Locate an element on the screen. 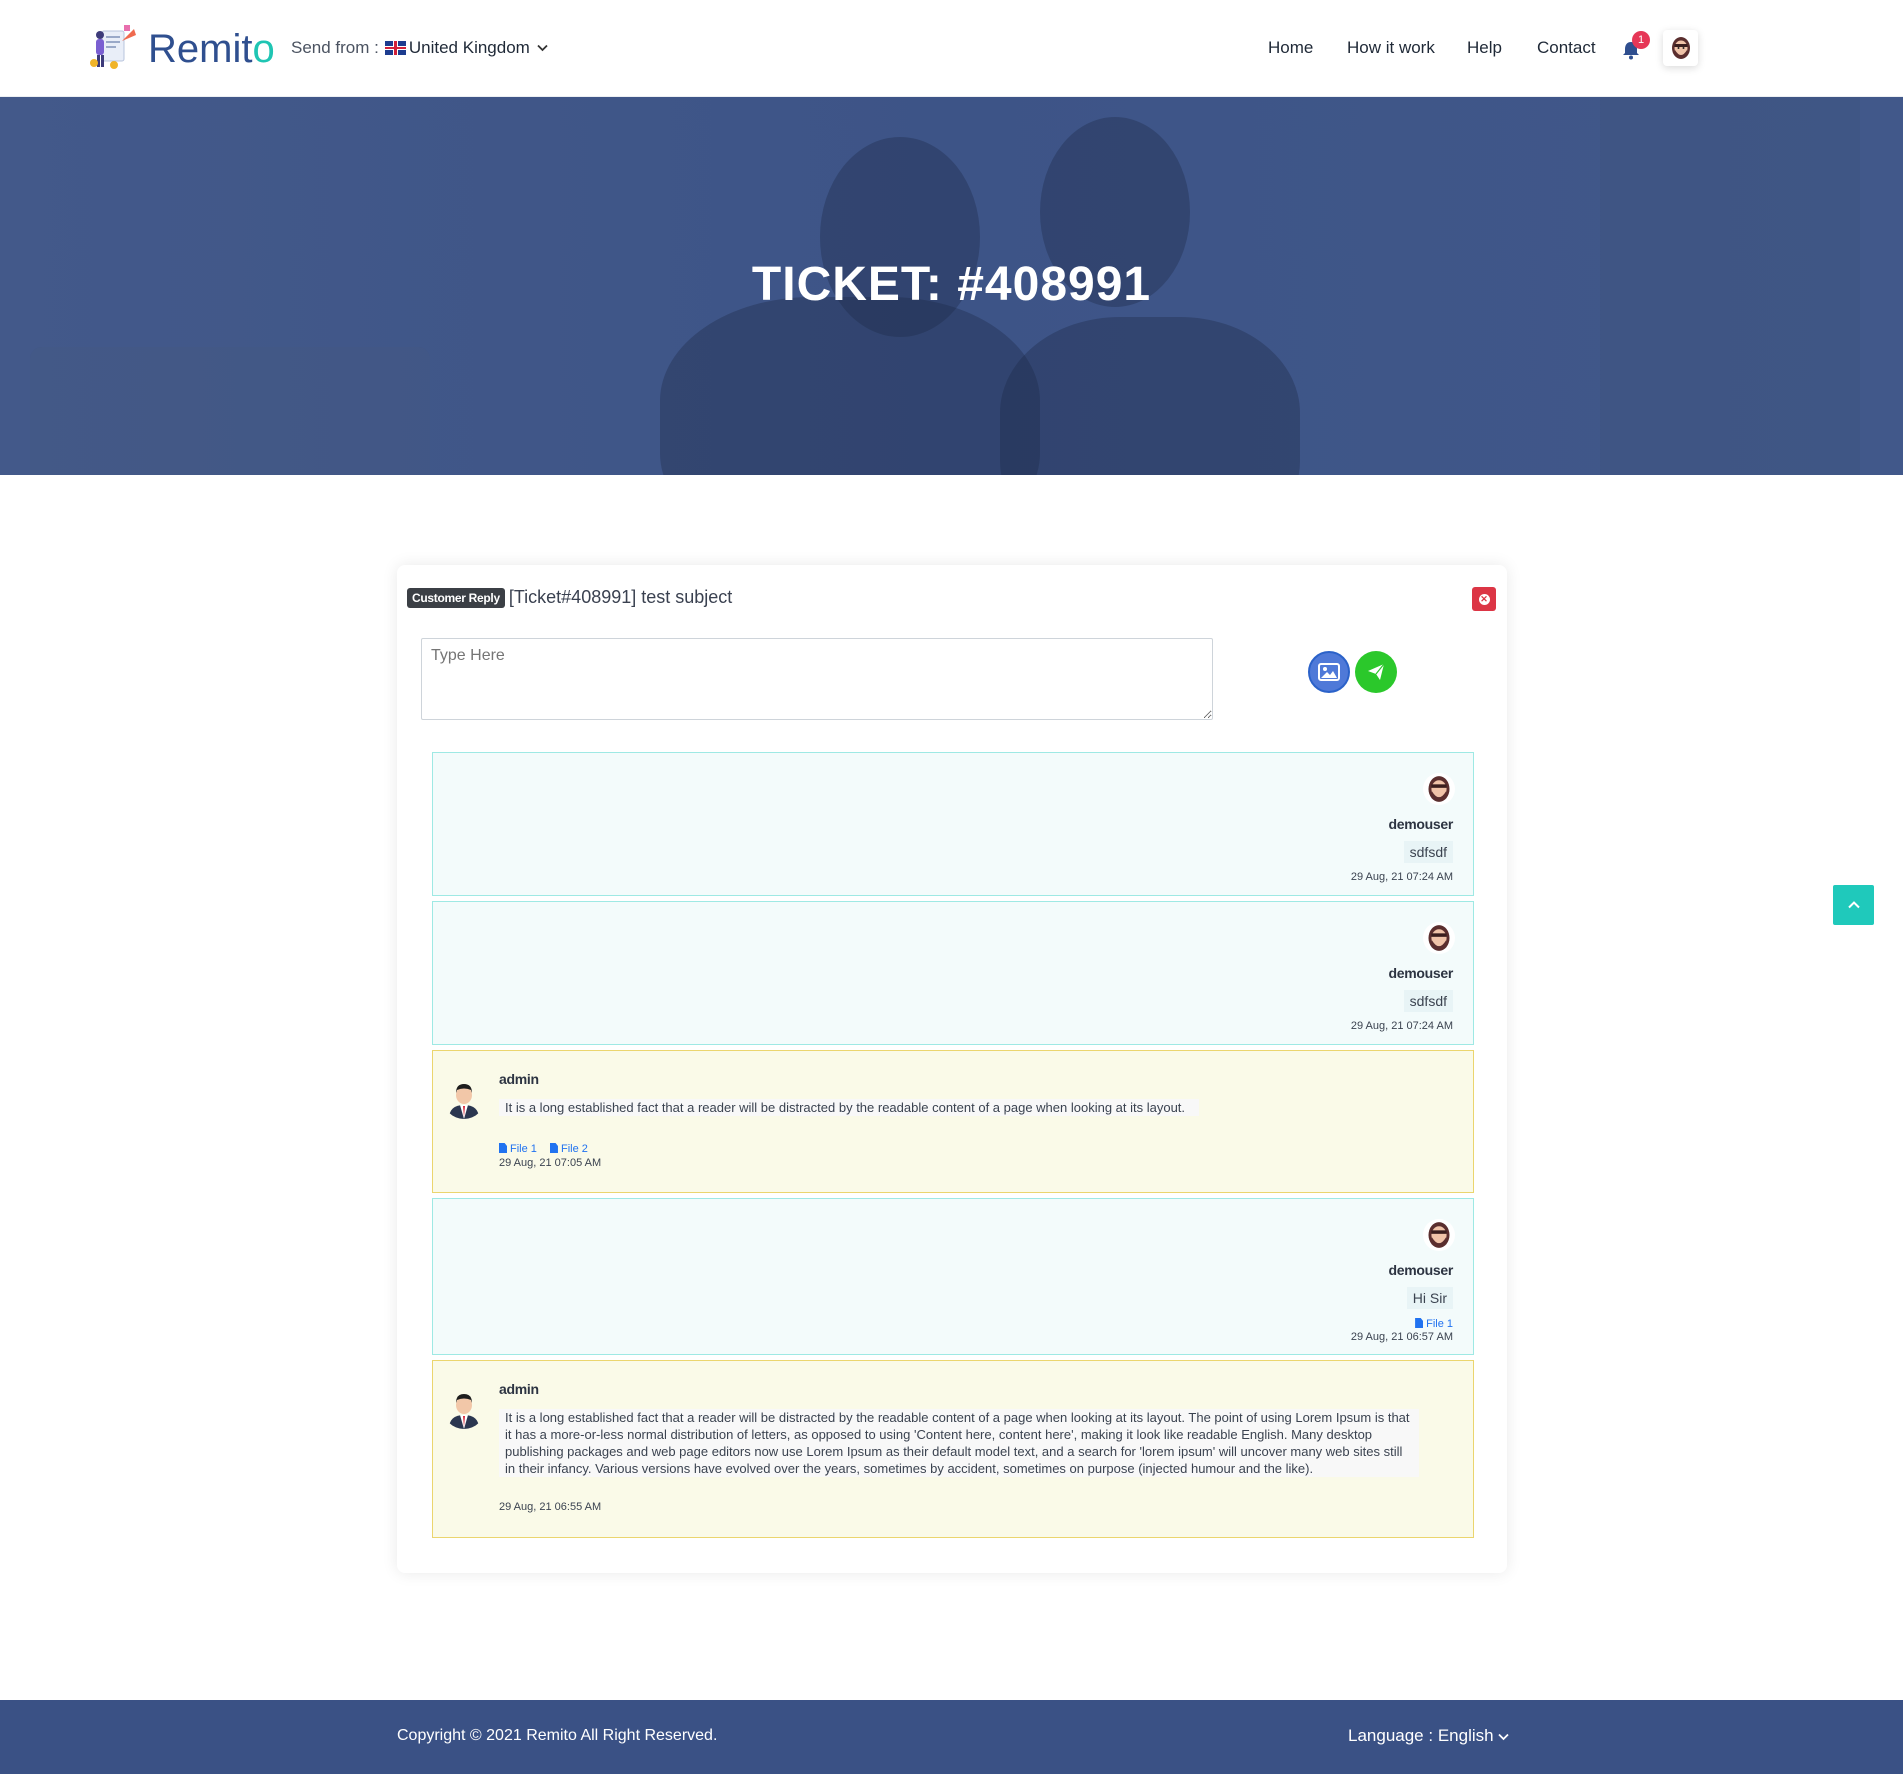  image-icon is located at coordinates (1329, 672).